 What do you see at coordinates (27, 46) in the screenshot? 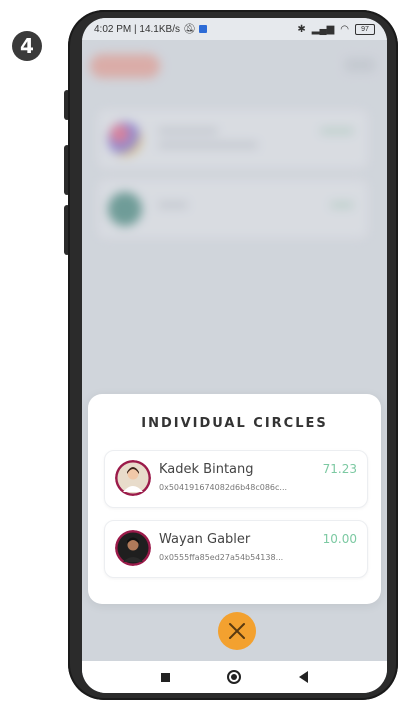
I see `step-badge: 4` at bounding box center [27, 46].